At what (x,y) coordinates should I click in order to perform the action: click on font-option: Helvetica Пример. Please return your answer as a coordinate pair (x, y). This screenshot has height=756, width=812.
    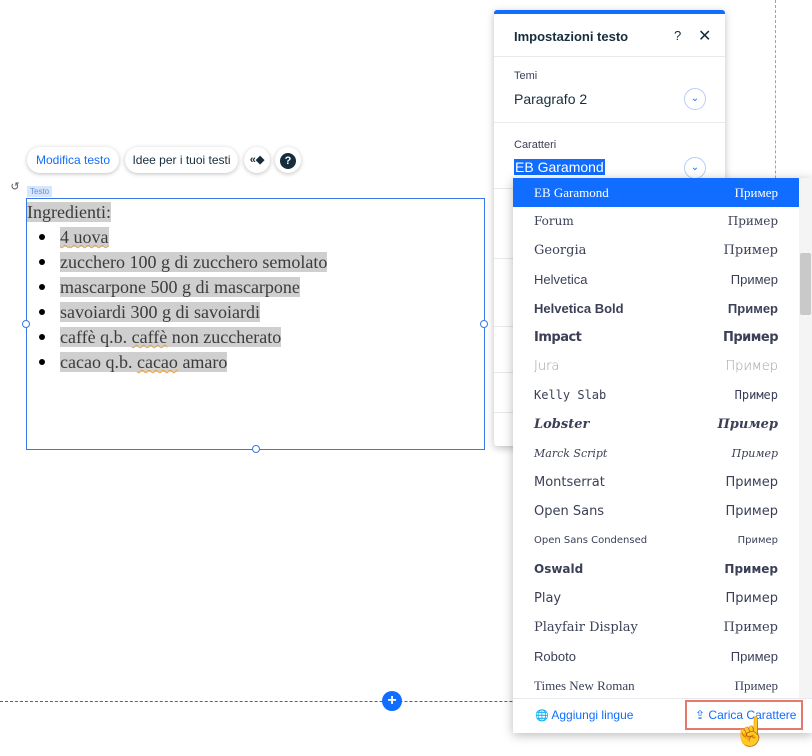
    Looking at the image, I should click on (656, 279).